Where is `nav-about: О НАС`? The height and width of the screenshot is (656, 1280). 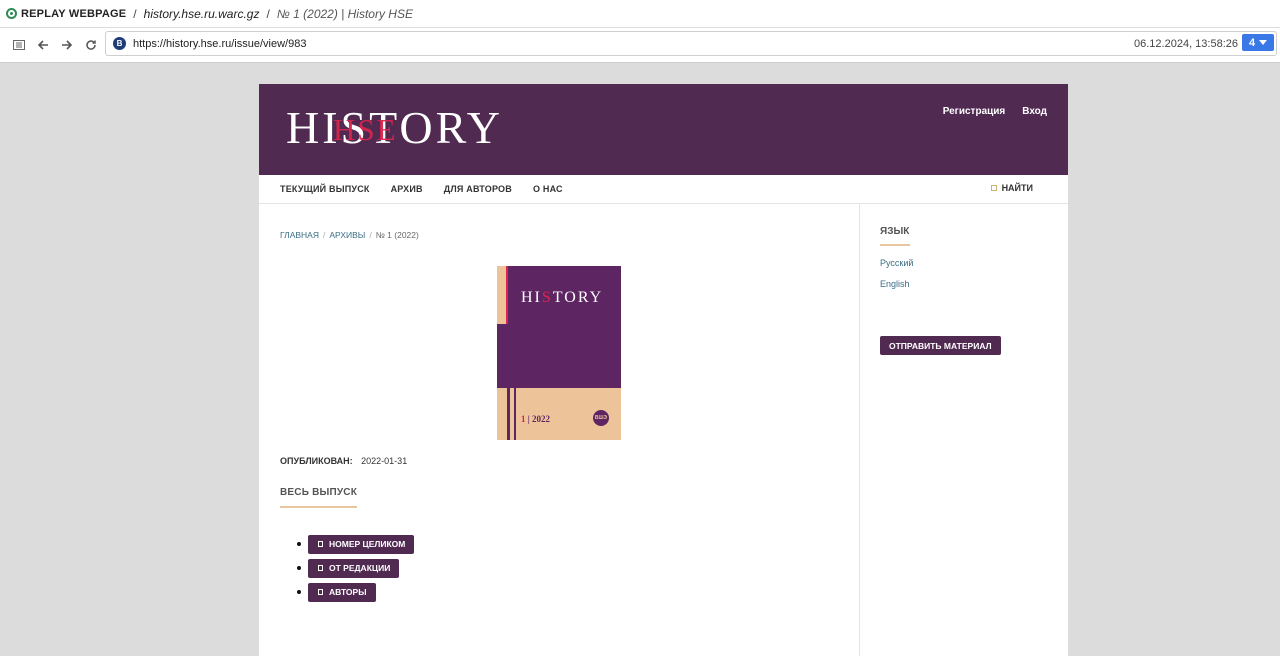
nav-about: О НАС is located at coordinates (548, 189).